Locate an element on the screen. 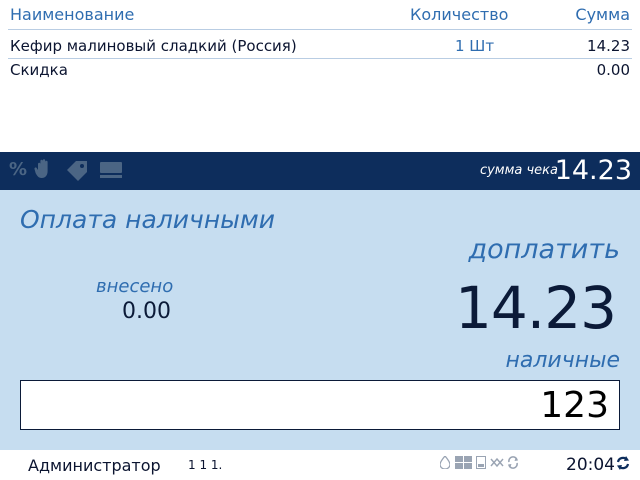 Image resolution: width=640 pixels, height=480 pixels. cards-icon is located at coordinates (464, 464).